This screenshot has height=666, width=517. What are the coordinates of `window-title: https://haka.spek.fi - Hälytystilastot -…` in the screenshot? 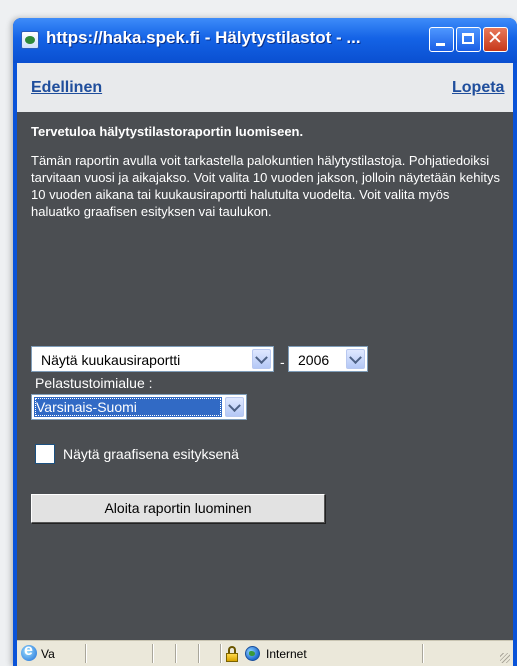 It's located at (203, 37).